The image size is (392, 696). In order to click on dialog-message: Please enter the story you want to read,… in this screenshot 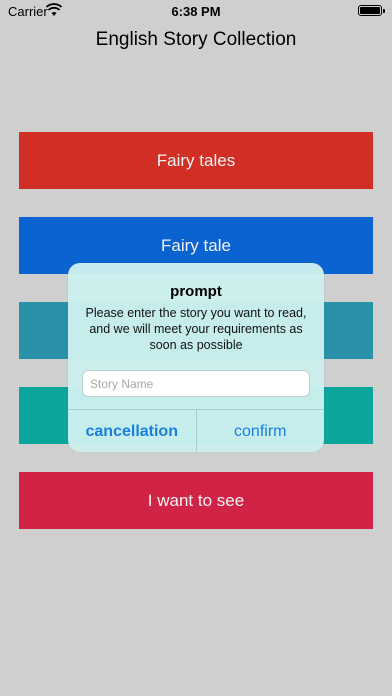, I will do `click(196, 329)`.